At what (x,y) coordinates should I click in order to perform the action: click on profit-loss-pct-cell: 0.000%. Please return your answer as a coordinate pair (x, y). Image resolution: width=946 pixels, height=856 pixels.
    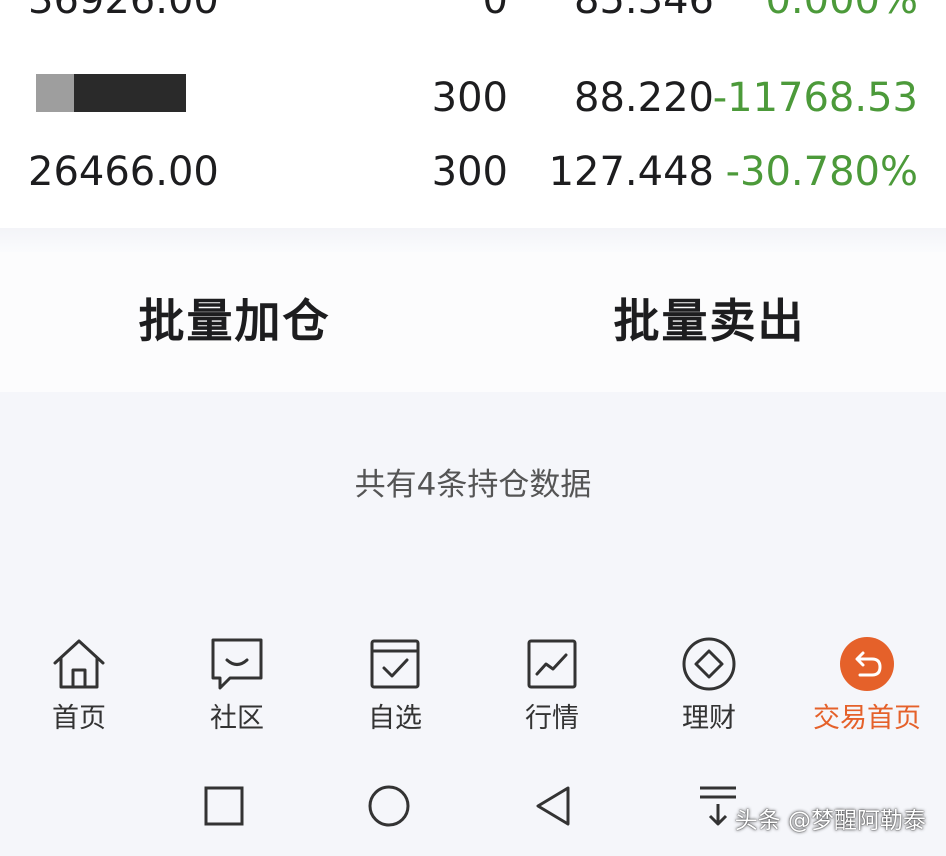
    Looking at the image, I should click on (841, 11).